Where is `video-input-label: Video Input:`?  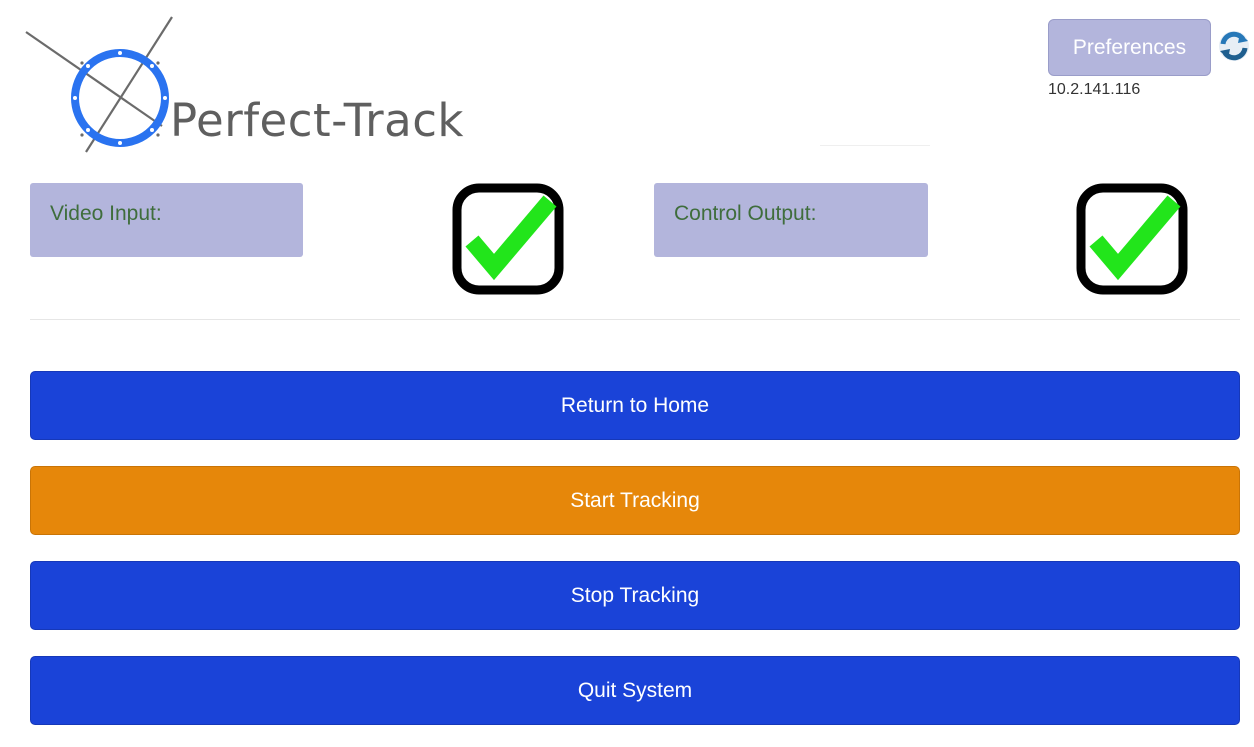 video-input-label: Video Input: is located at coordinates (106, 213).